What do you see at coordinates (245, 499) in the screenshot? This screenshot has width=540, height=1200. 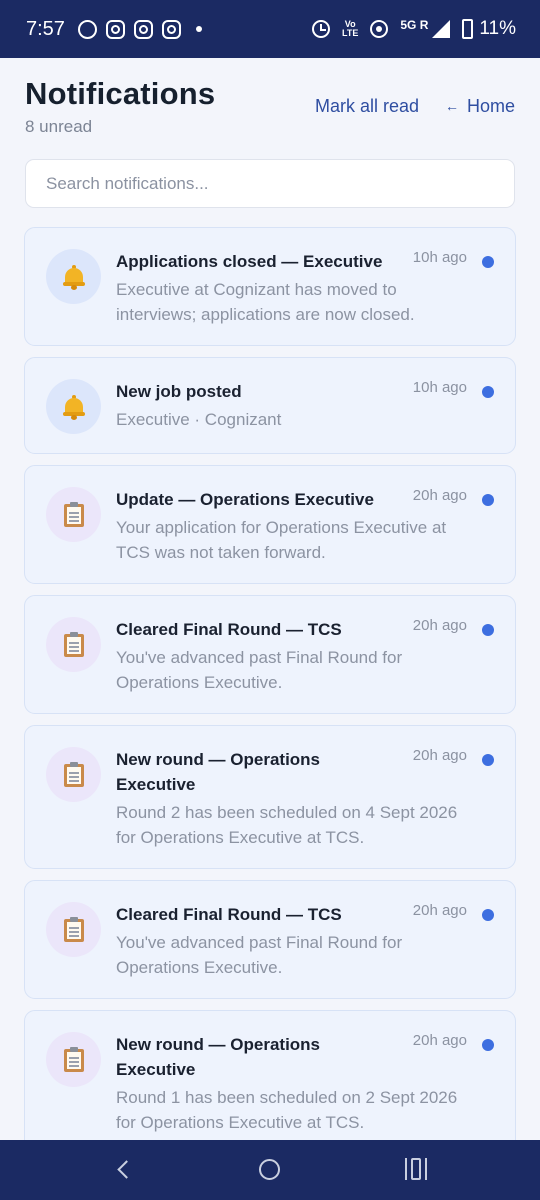 I see `notification-title: Update — Operations Executive` at bounding box center [245, 499].